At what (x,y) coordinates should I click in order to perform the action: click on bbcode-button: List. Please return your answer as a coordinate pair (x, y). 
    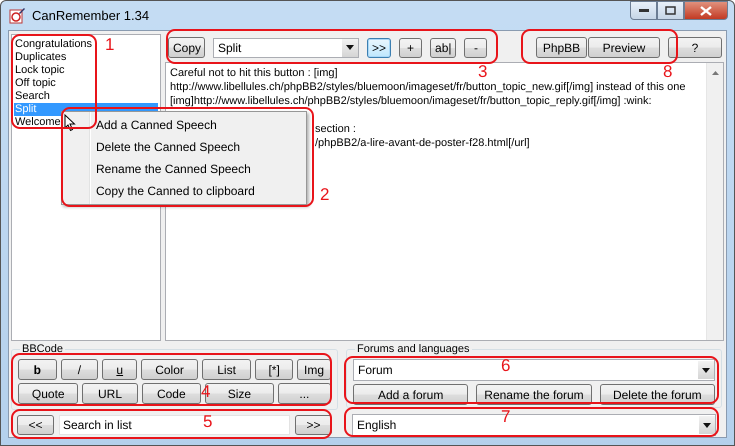
    Looking at the image, I should click on (227, 369).